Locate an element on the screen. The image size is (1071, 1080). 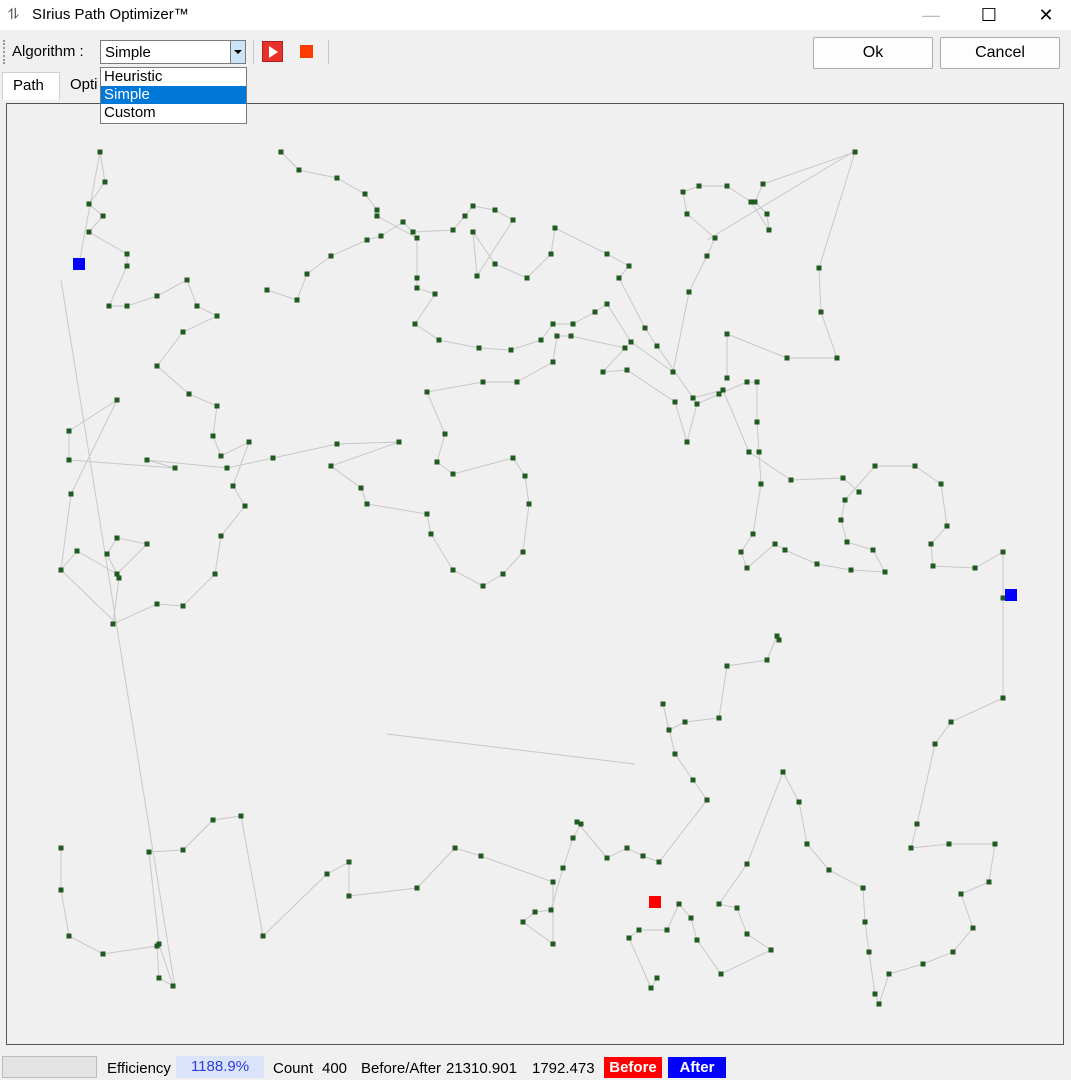
dropdown-option-heuristic: Heuristic is located at coordinates (173, 77).